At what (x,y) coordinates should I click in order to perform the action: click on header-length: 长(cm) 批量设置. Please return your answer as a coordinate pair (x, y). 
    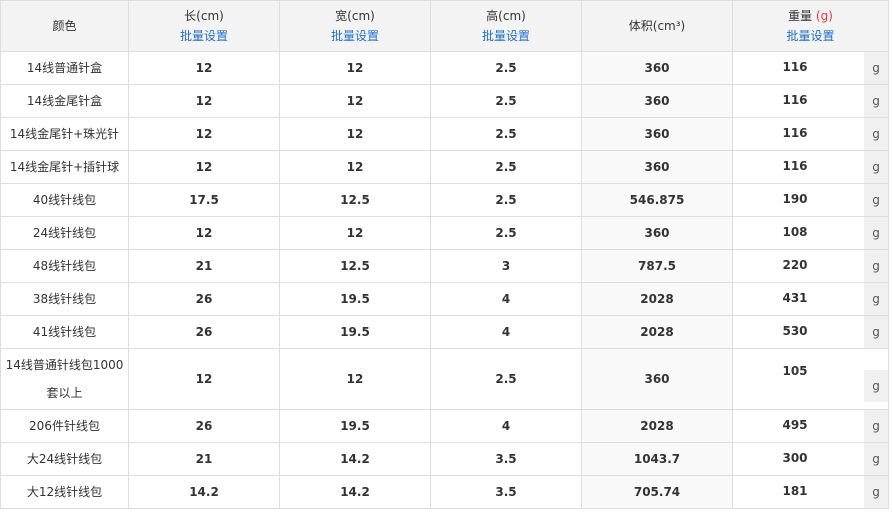
    Looking at the image, I should click on (204, 26).